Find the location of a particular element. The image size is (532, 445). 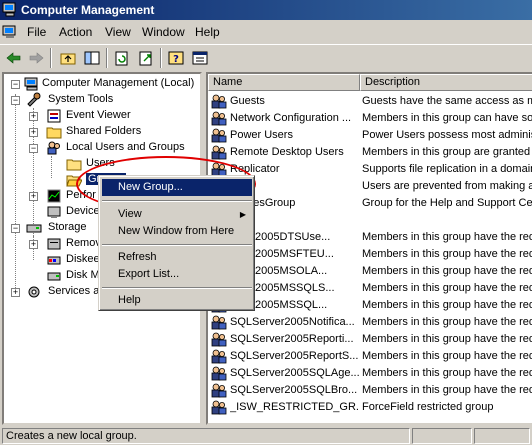

back-icon is located at coordinates (14, 58).